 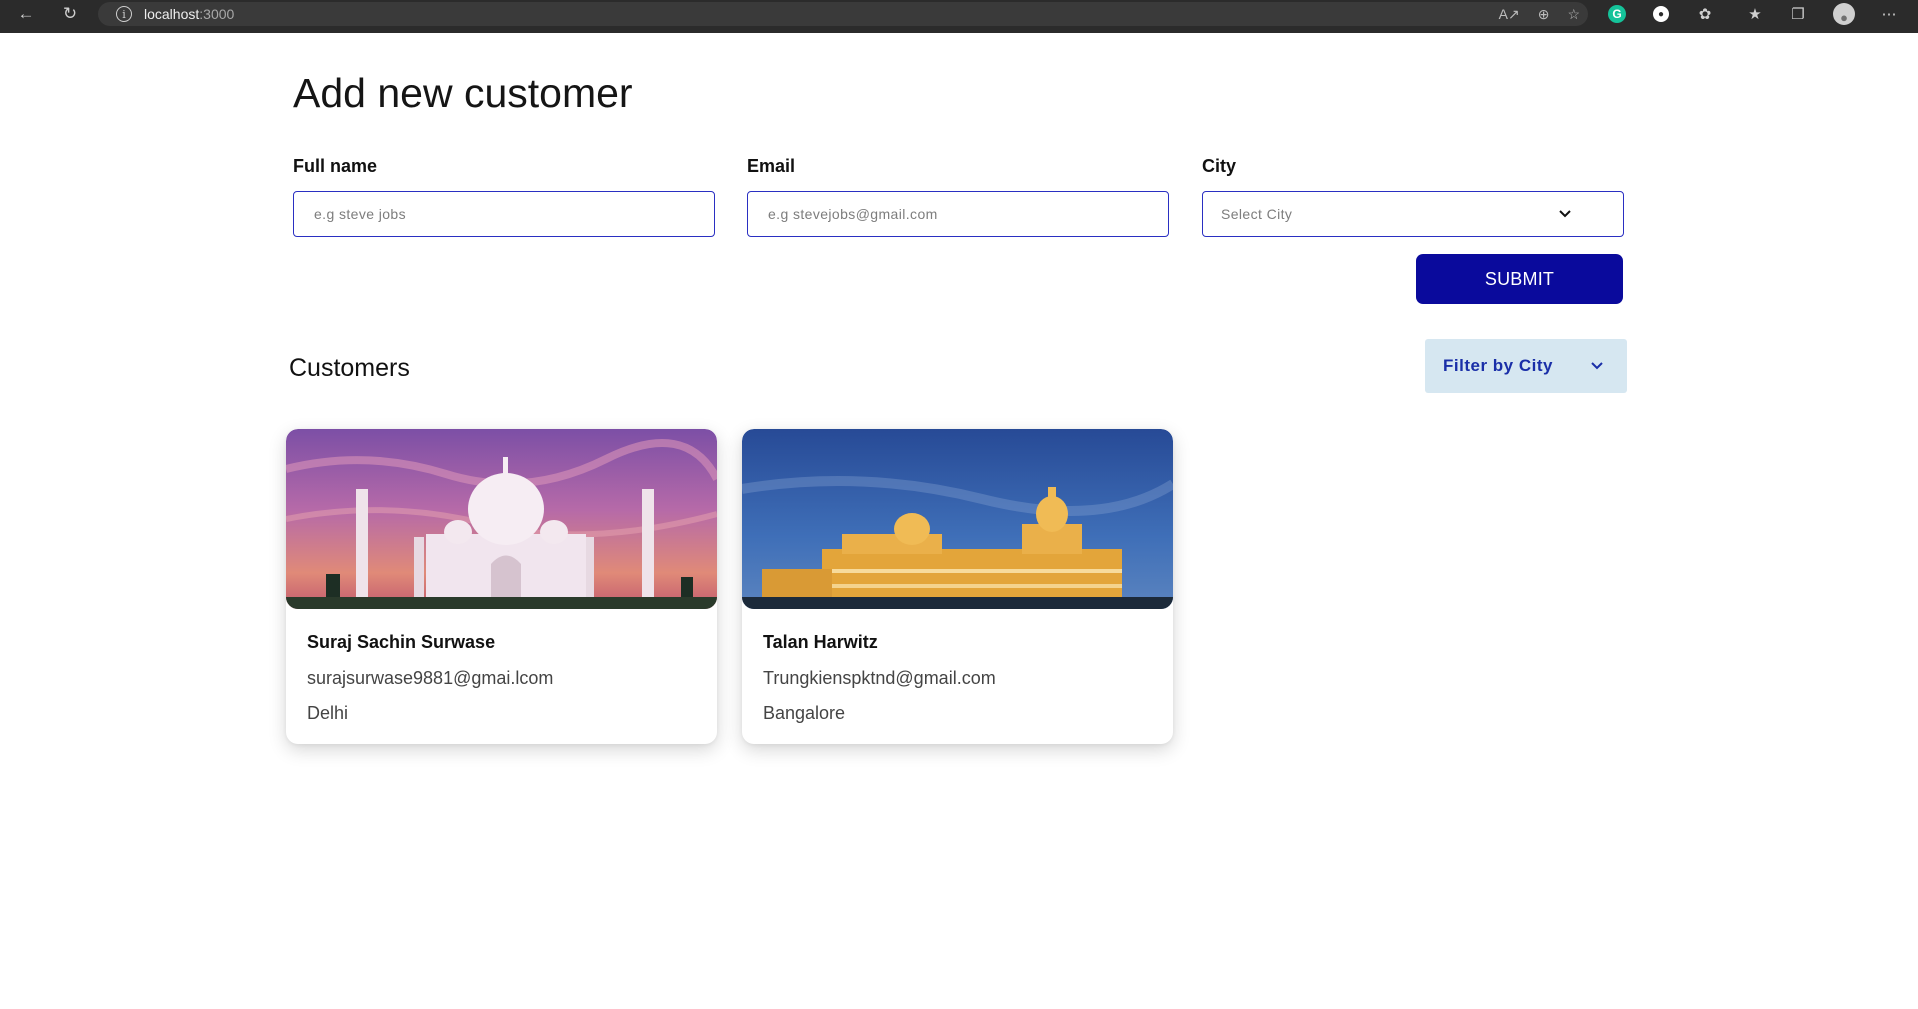 What do you see at coordinates (1573, 14) in the screenshot?
I see `favorite-icon: ☆` at bounding box center [1573, 14].